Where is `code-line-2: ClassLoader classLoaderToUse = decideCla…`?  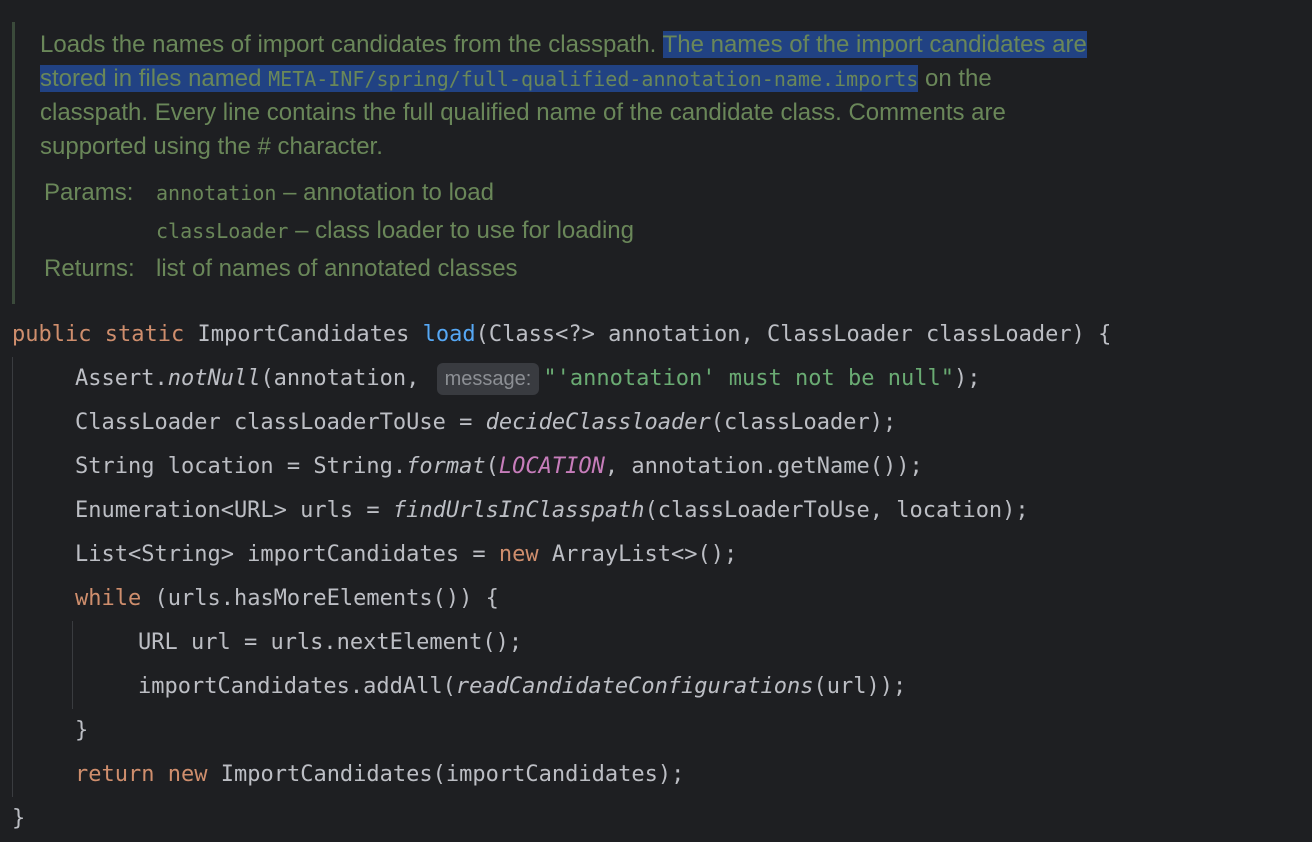
code-line-2: ClassLoader classLoaderToUse = decideCla… is located at coordinates (656, 423).